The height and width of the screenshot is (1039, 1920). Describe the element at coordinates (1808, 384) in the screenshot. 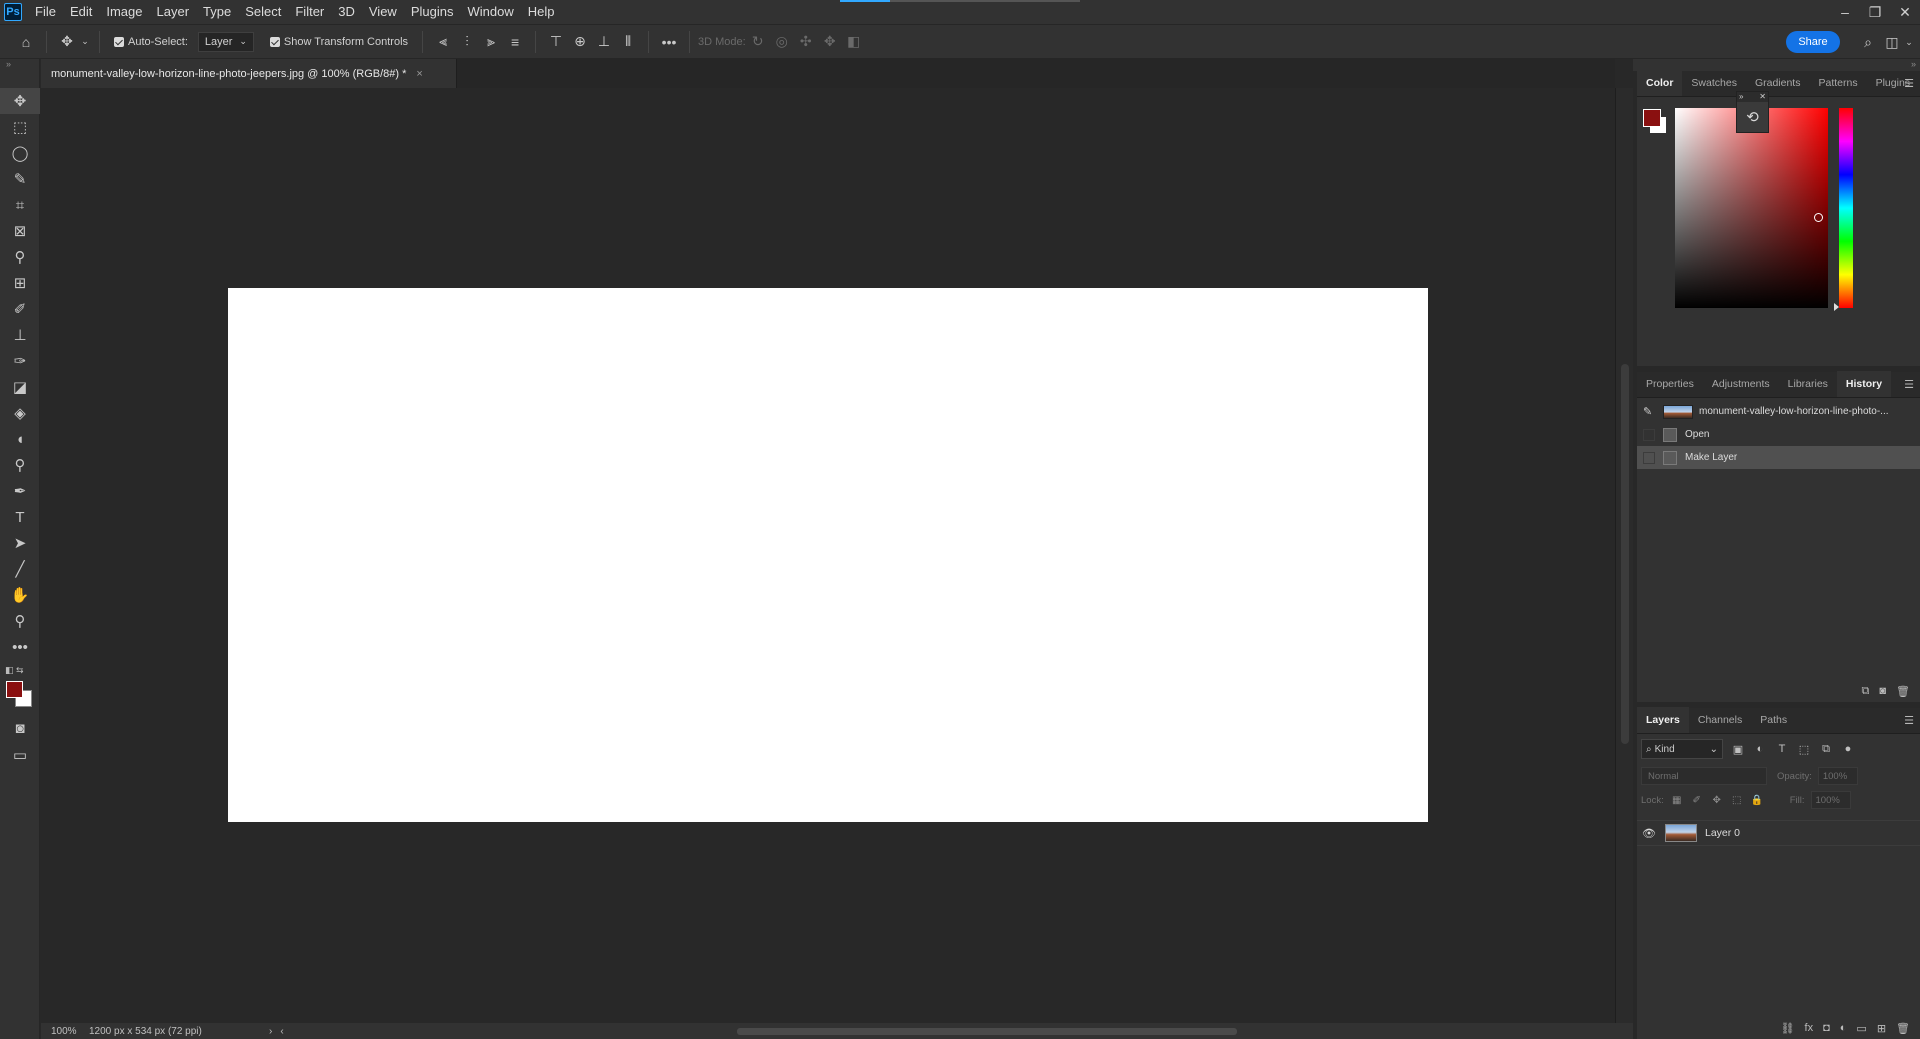

I see `tab-libraries: Libraries` at that location.